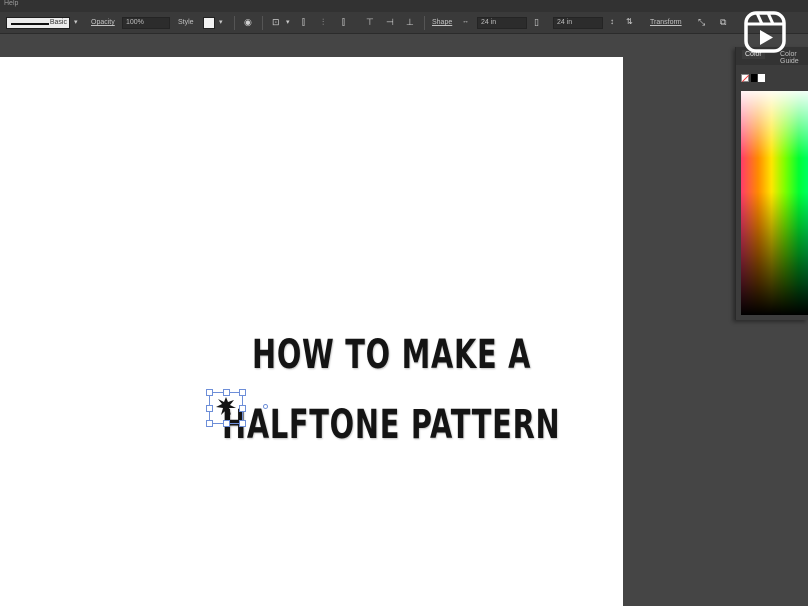 This screenshot has height=606, width=808. What do you see at coordinates (465, 21) in the screenshot?
I see `width-icon: ↔` at bounding box center [465, 21].